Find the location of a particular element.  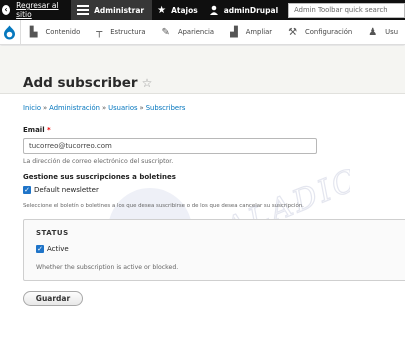

tray-item-label: Configuración is located at coordinates (329, 32).